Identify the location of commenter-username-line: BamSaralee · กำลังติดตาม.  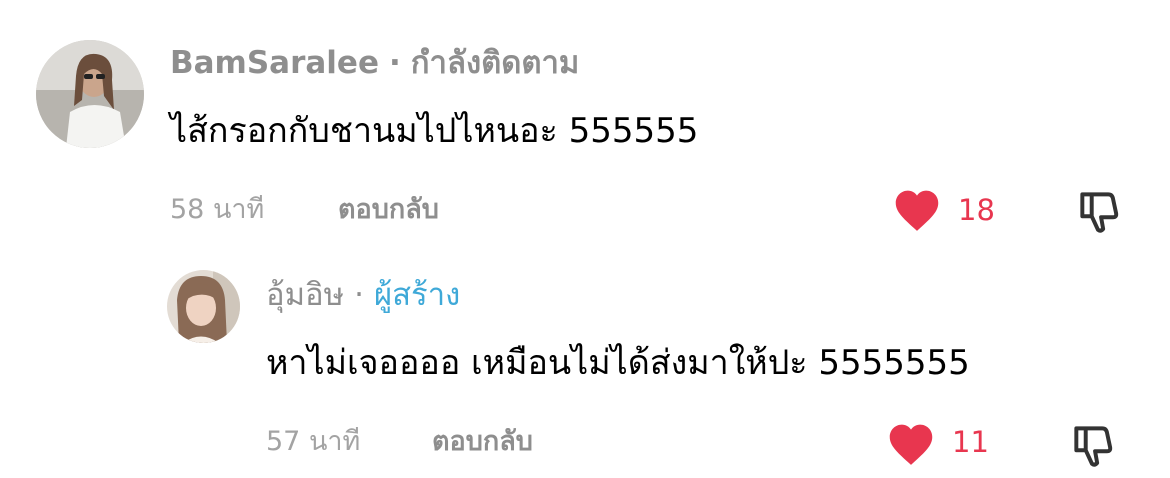
(374, 63).